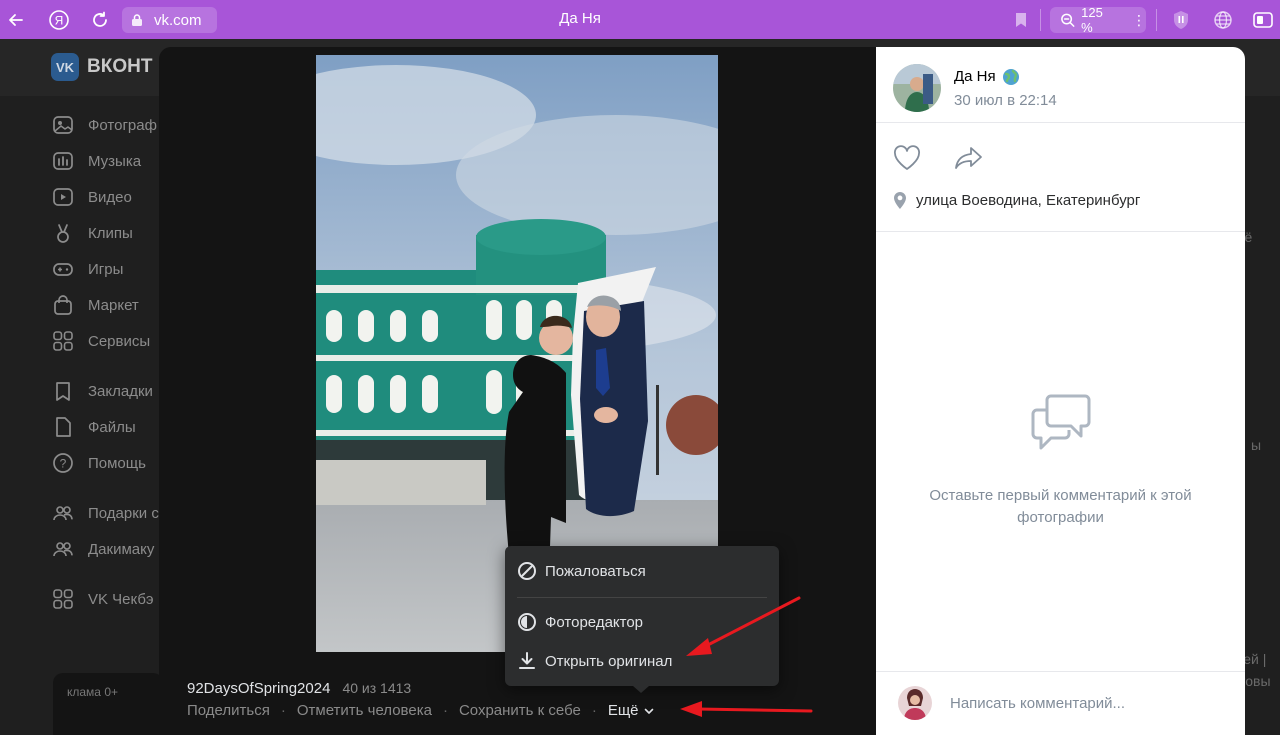 Image resolution: width=1280 pixels, height=735 pixels. Describe the element at coordinates (112, 233) in the screenshot. I see `sidebar-item-clips: Клипы` at that location.